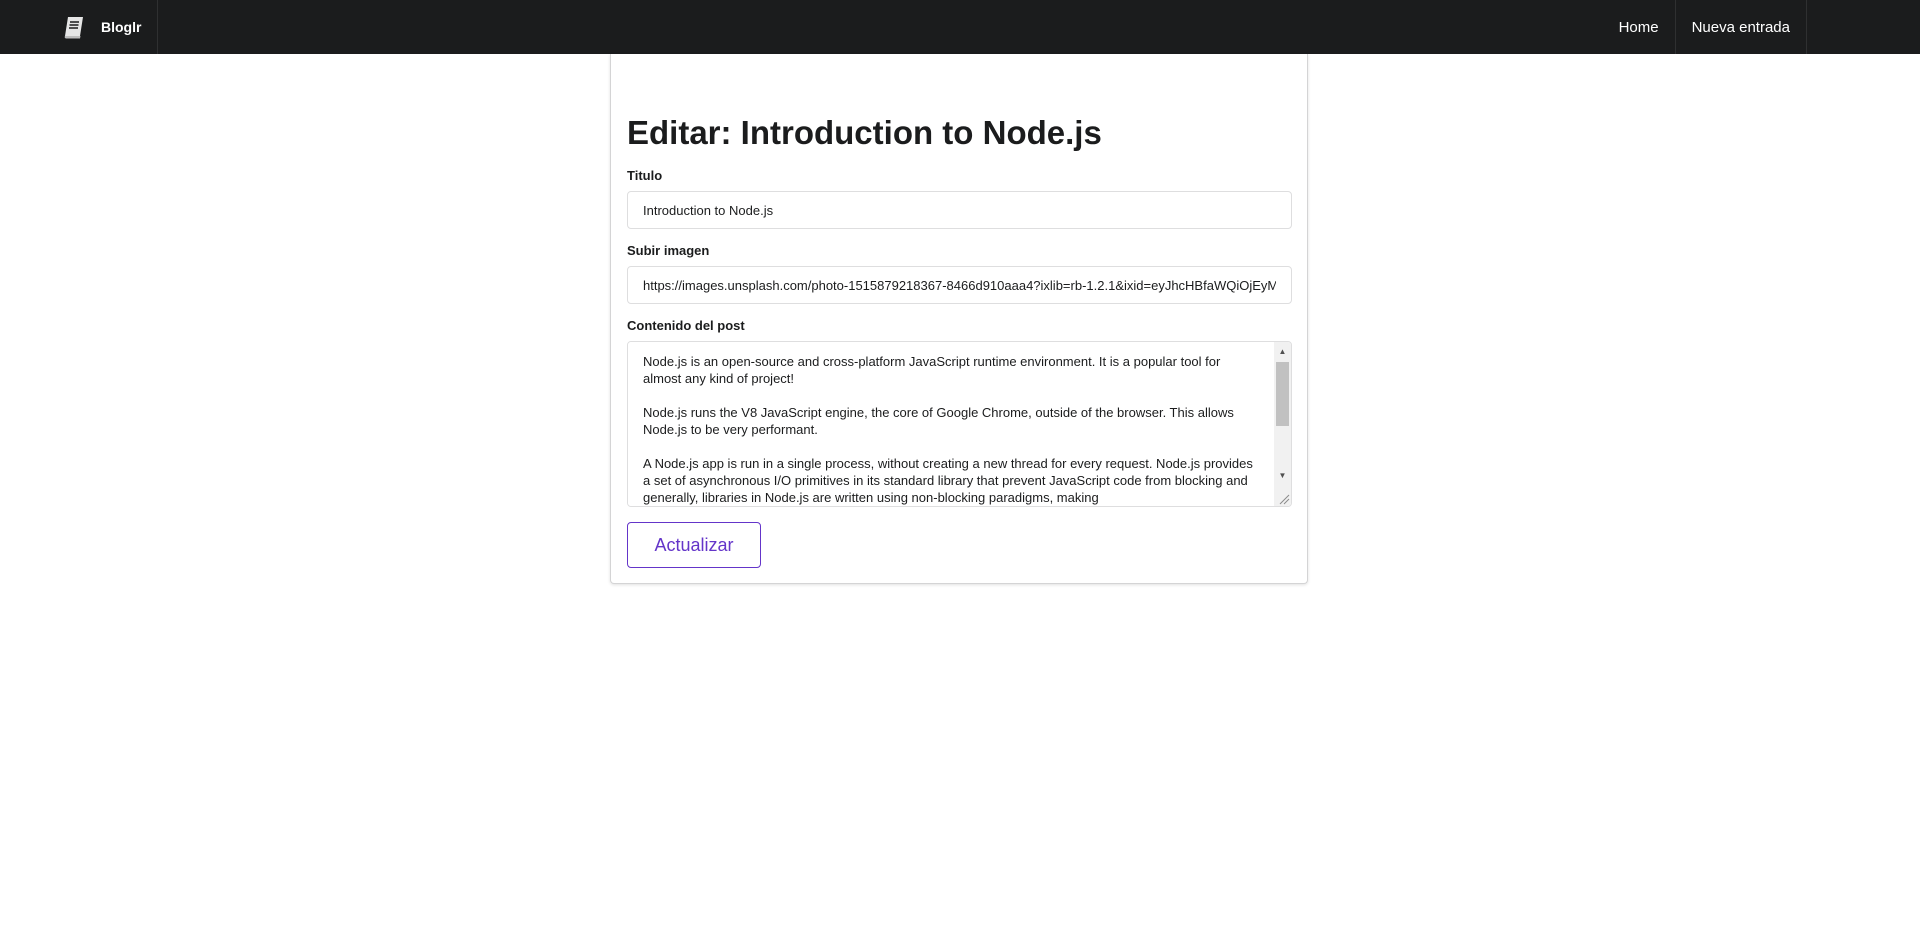  Describe the element at coordinates (1282, 351) in the screenshot. I see `scroll-up-arrow-icon: ▲` at that location.